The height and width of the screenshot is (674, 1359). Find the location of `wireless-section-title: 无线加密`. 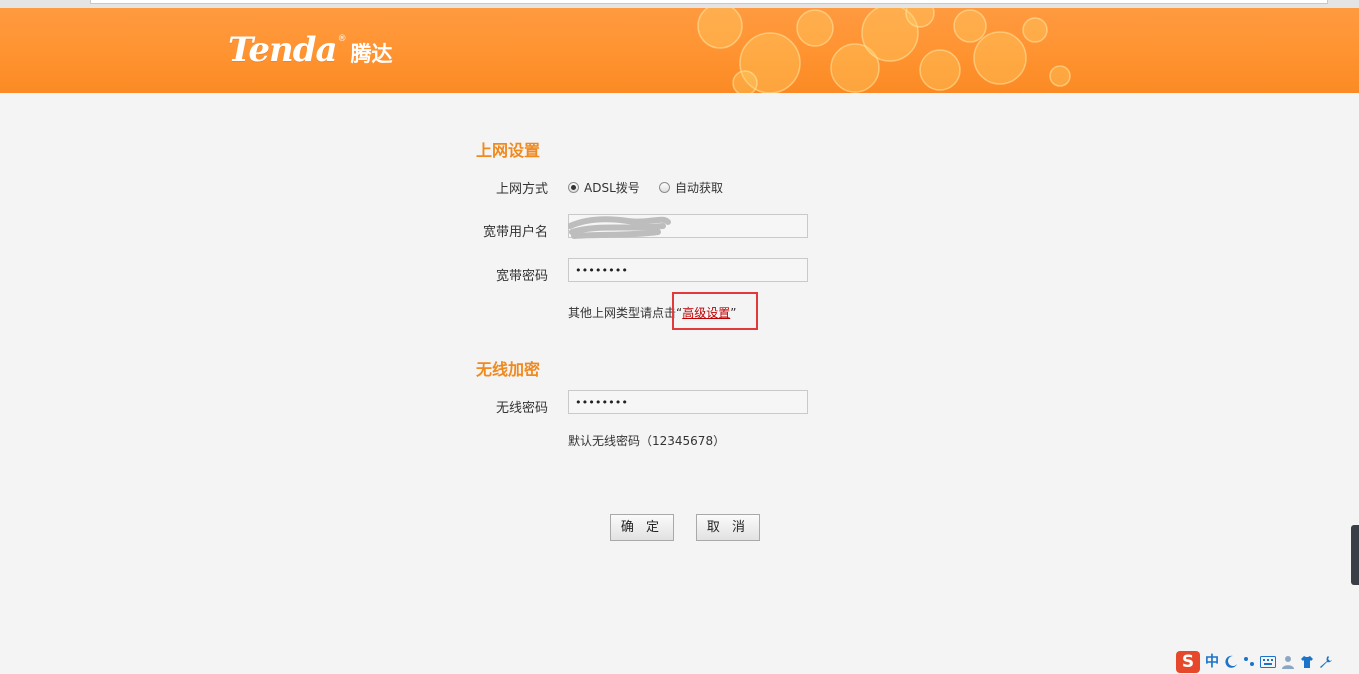

wireless-section-title: 无线加密 is located at coordinates (508, 369).